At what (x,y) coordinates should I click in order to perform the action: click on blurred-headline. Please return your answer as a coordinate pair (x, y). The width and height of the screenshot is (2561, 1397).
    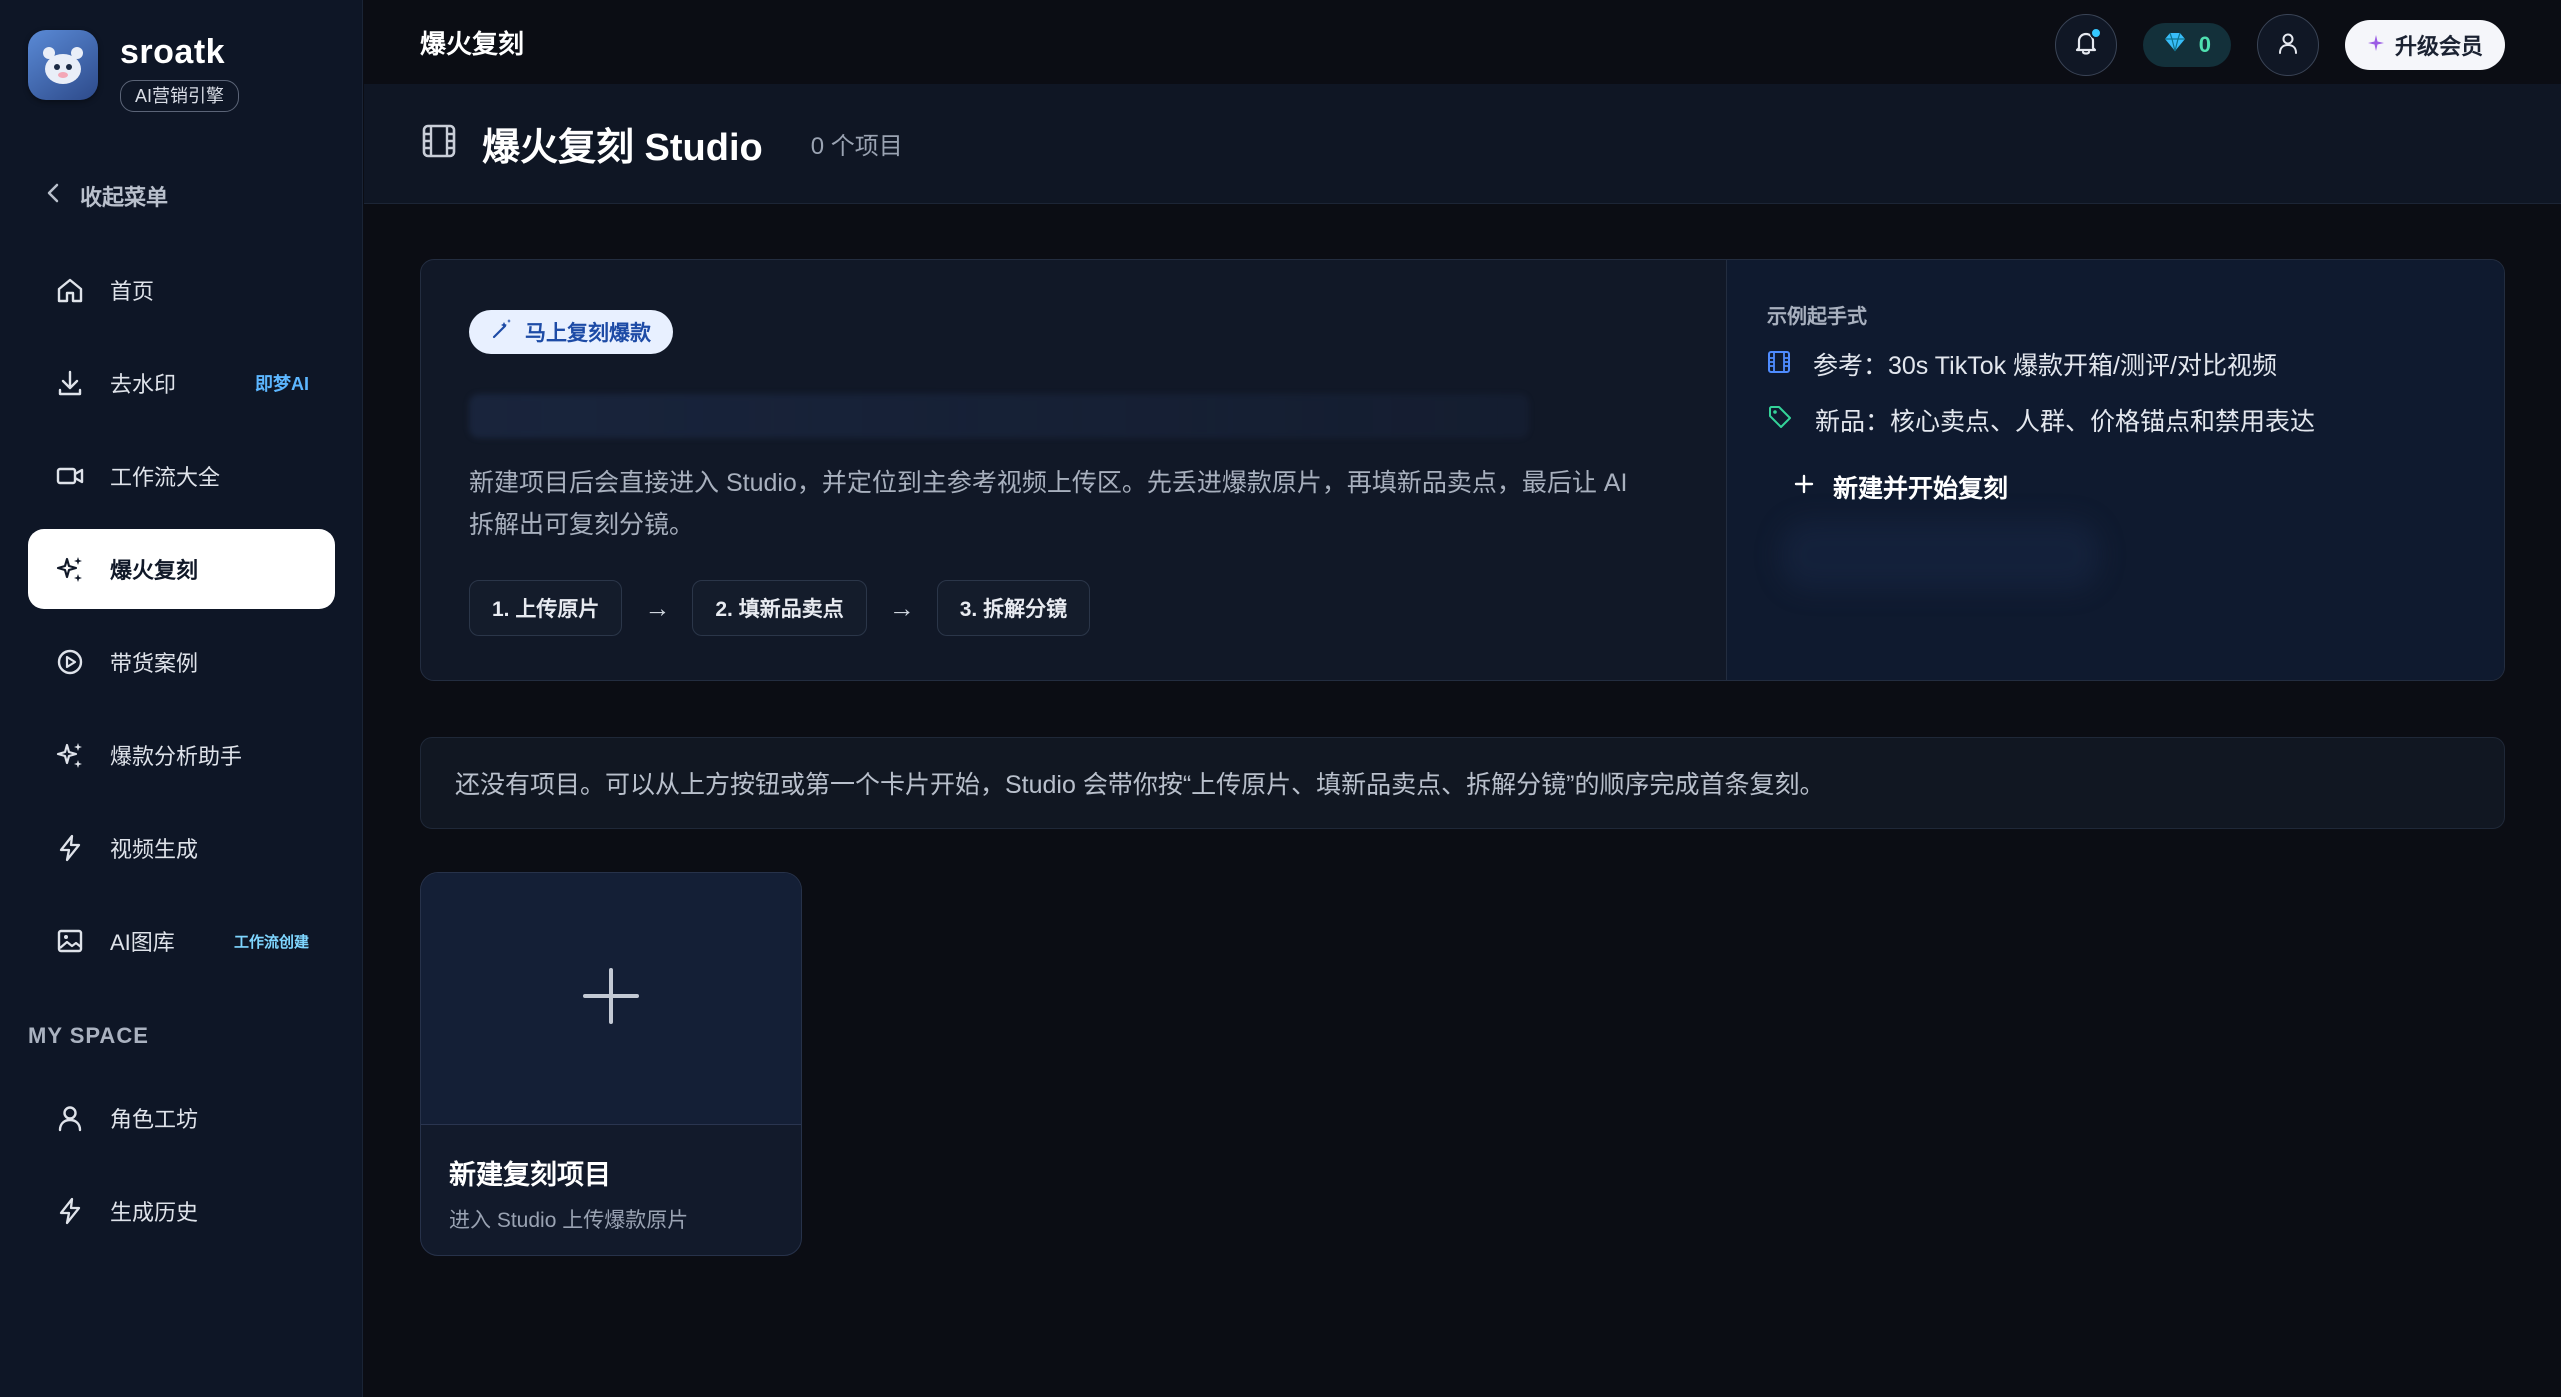
    Looking at the image, I should click on (999, 416).